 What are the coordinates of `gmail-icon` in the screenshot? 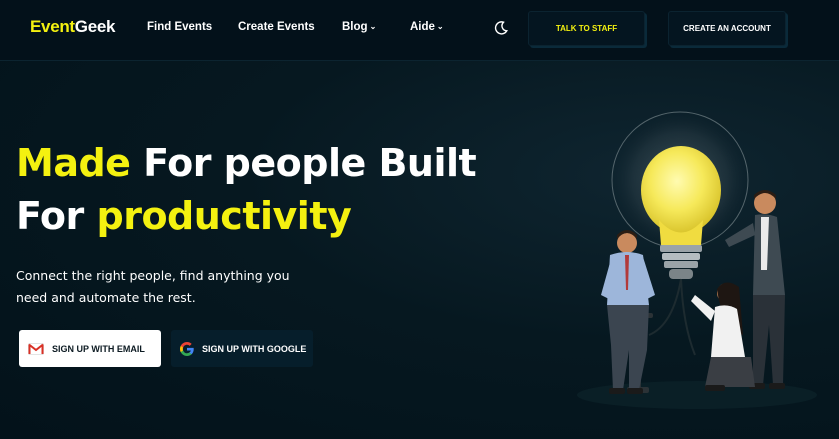 It's located at (36, 348).